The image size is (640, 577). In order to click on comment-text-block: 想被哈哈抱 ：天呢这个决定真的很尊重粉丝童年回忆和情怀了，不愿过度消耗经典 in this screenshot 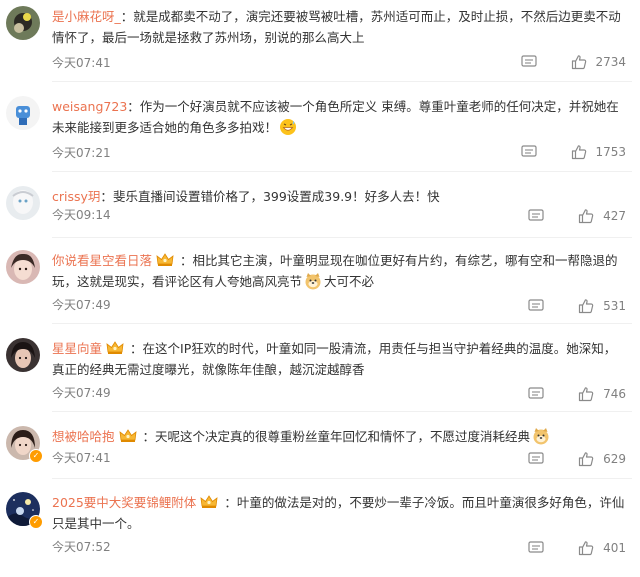, I will do `click(339, 436)`.